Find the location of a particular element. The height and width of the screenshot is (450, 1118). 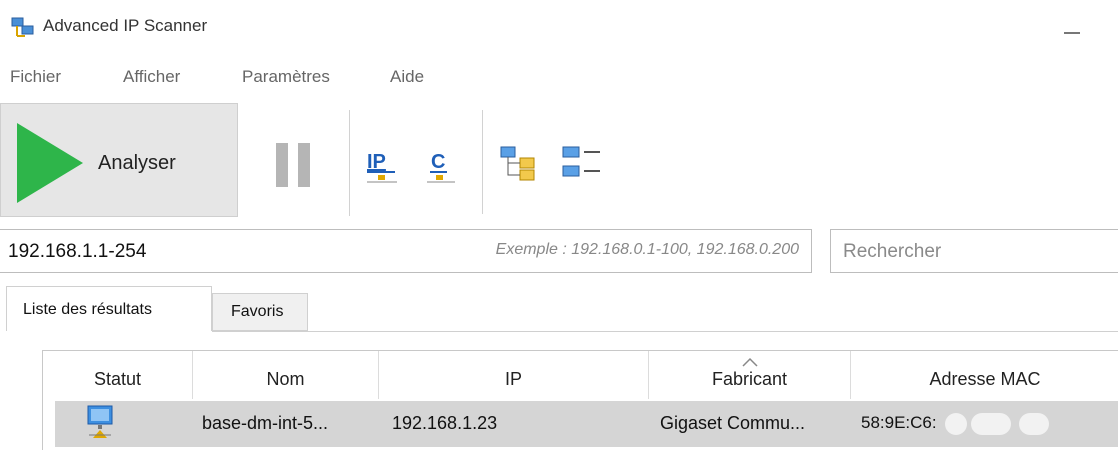

sort-ascending-icon is located at coordinates (749, 362).